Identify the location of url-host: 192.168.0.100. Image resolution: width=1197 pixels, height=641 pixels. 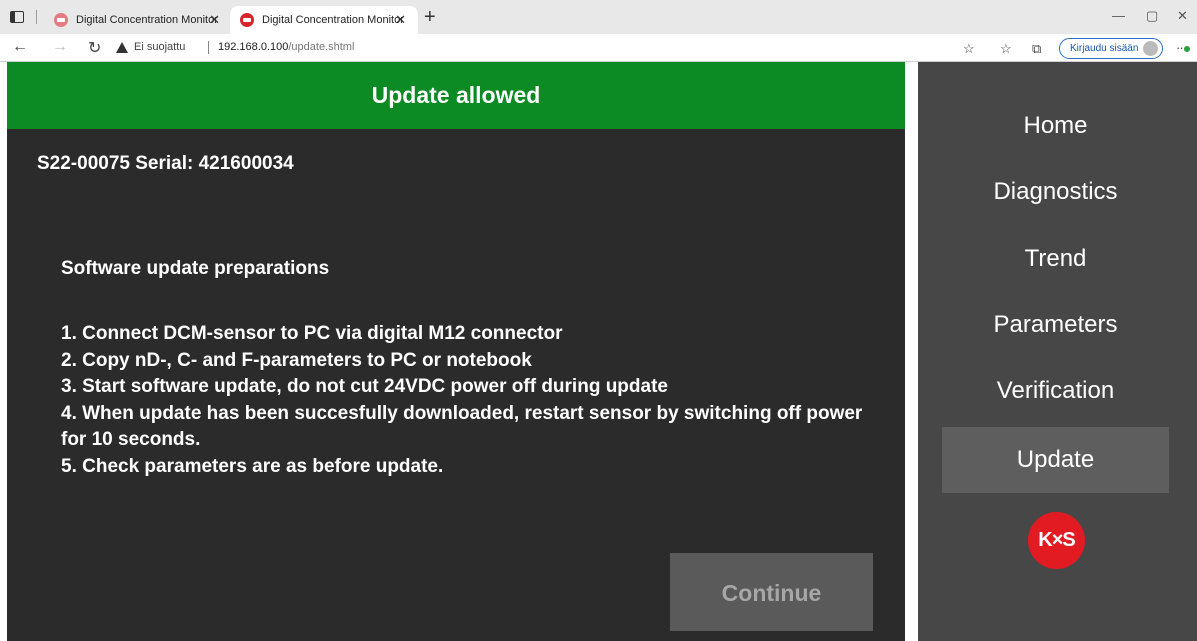
(253, 47).